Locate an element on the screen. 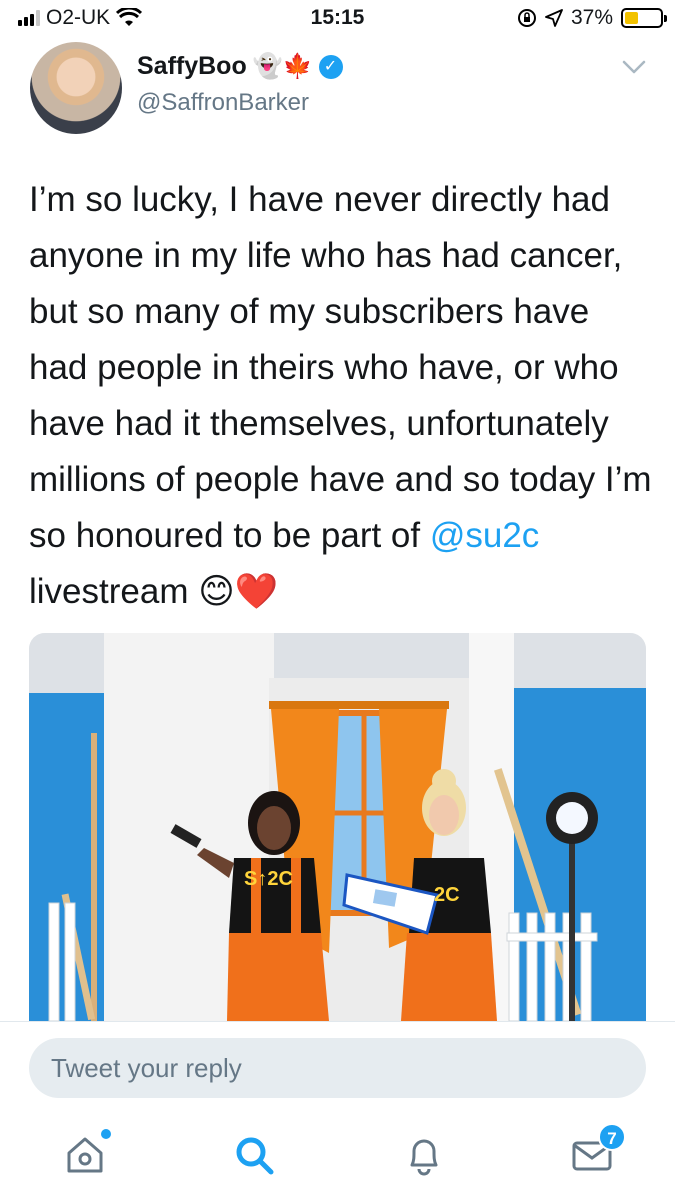  avatar is located at coordinates (76, 88).